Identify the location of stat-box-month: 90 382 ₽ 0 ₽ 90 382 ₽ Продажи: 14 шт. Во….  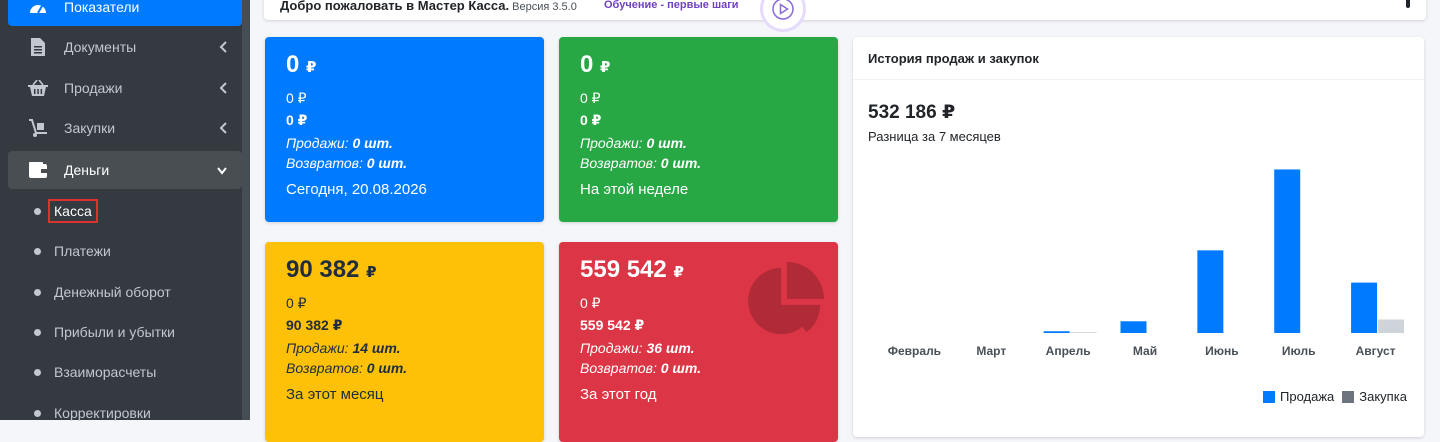
(404, 342).